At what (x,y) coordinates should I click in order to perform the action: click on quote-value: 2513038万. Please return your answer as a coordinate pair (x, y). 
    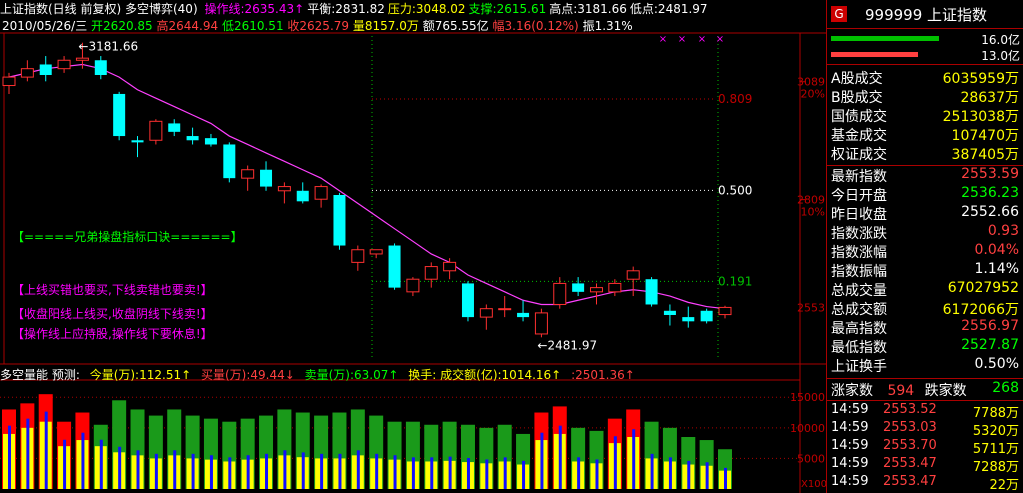
    Looking at the image, I should click on (980, 117).